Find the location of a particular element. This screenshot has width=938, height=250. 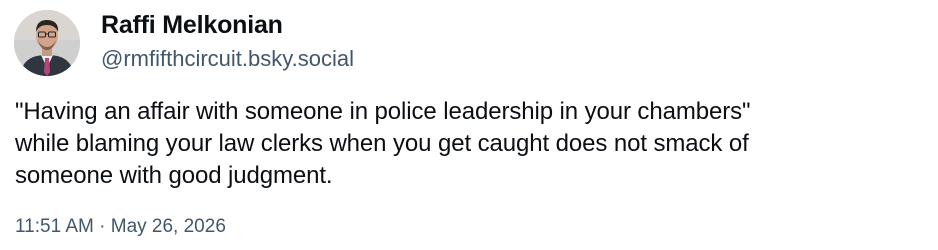

author-display-name: Raffi Melkonian is located at coordinates (227, 25).